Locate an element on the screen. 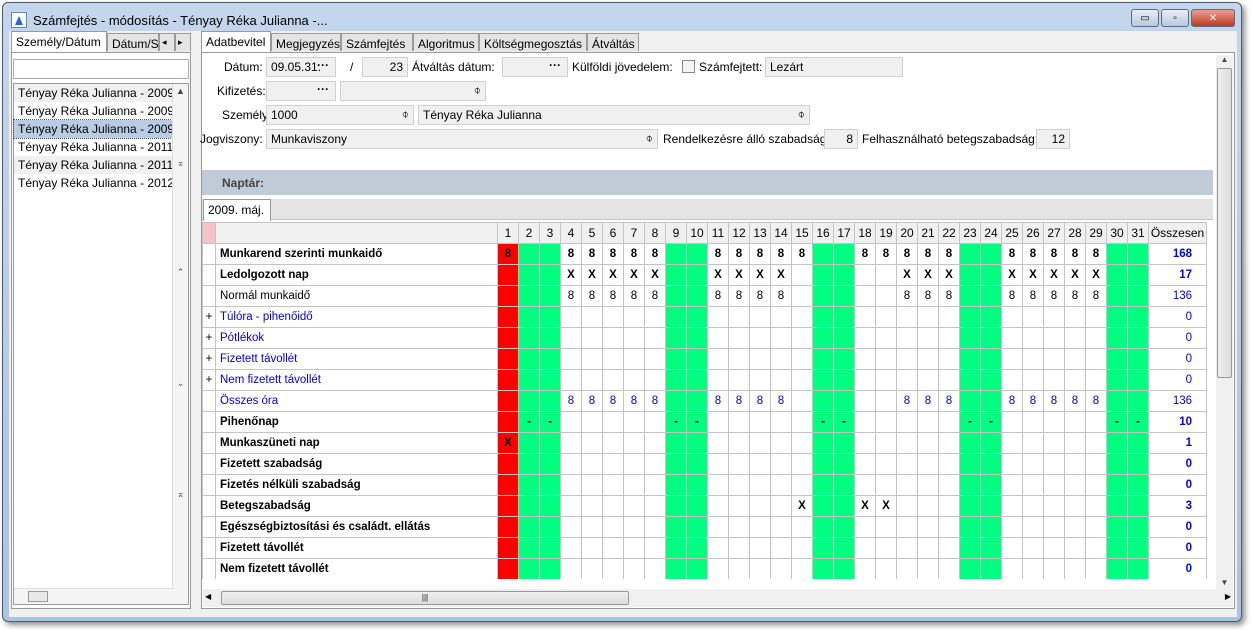 Image resolution: width=1254 pixels, height=630 pixels. list-hscrollbar is located at coordinates (94, 596).